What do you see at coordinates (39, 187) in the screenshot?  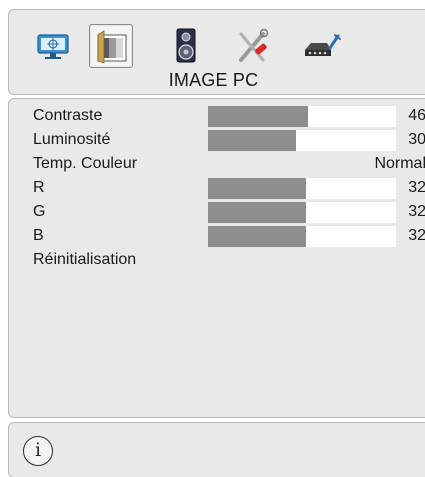 I see `setting-label: R` at bounding box center [39, 187].